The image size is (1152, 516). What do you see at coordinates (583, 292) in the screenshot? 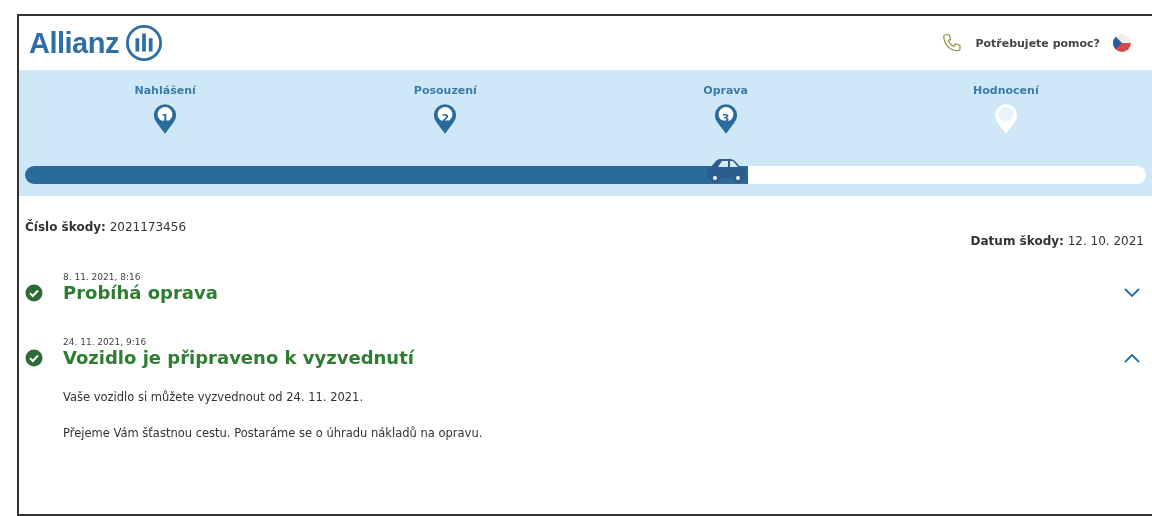
I see `event-title: Probíhá oprava` at bounding box center [583, 292].